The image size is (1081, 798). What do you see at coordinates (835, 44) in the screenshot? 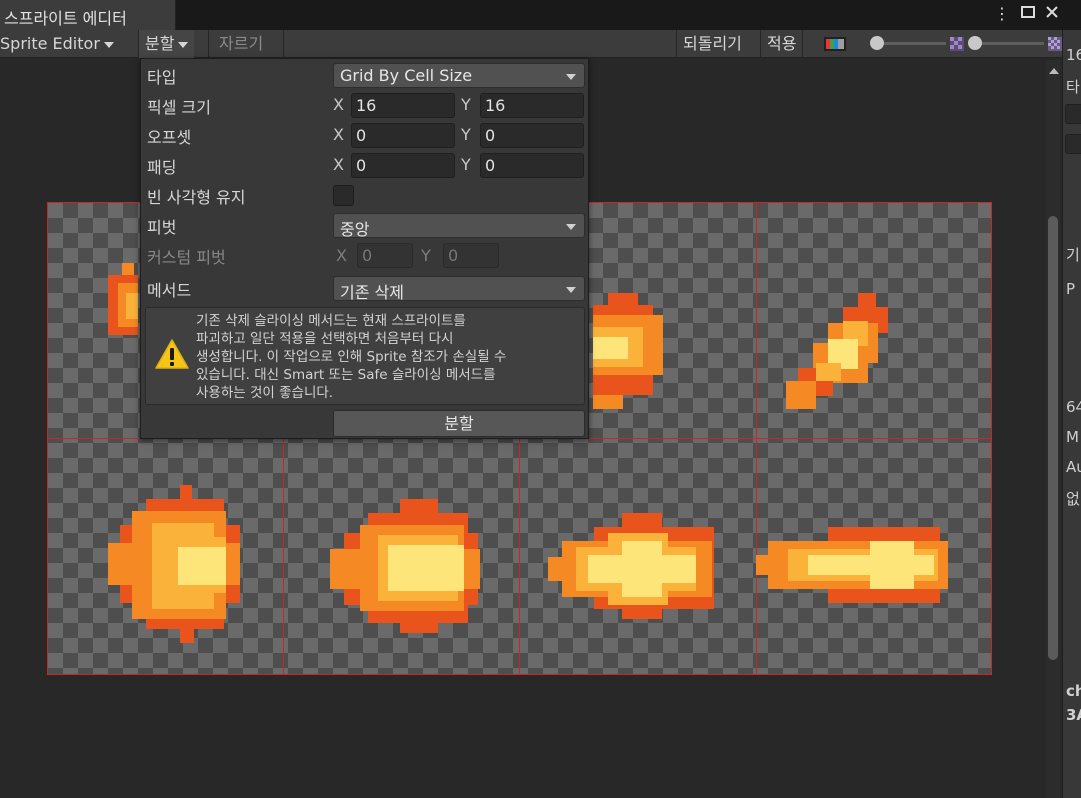
I see `rgb-channel-icon` at bounding box center [835, 44].